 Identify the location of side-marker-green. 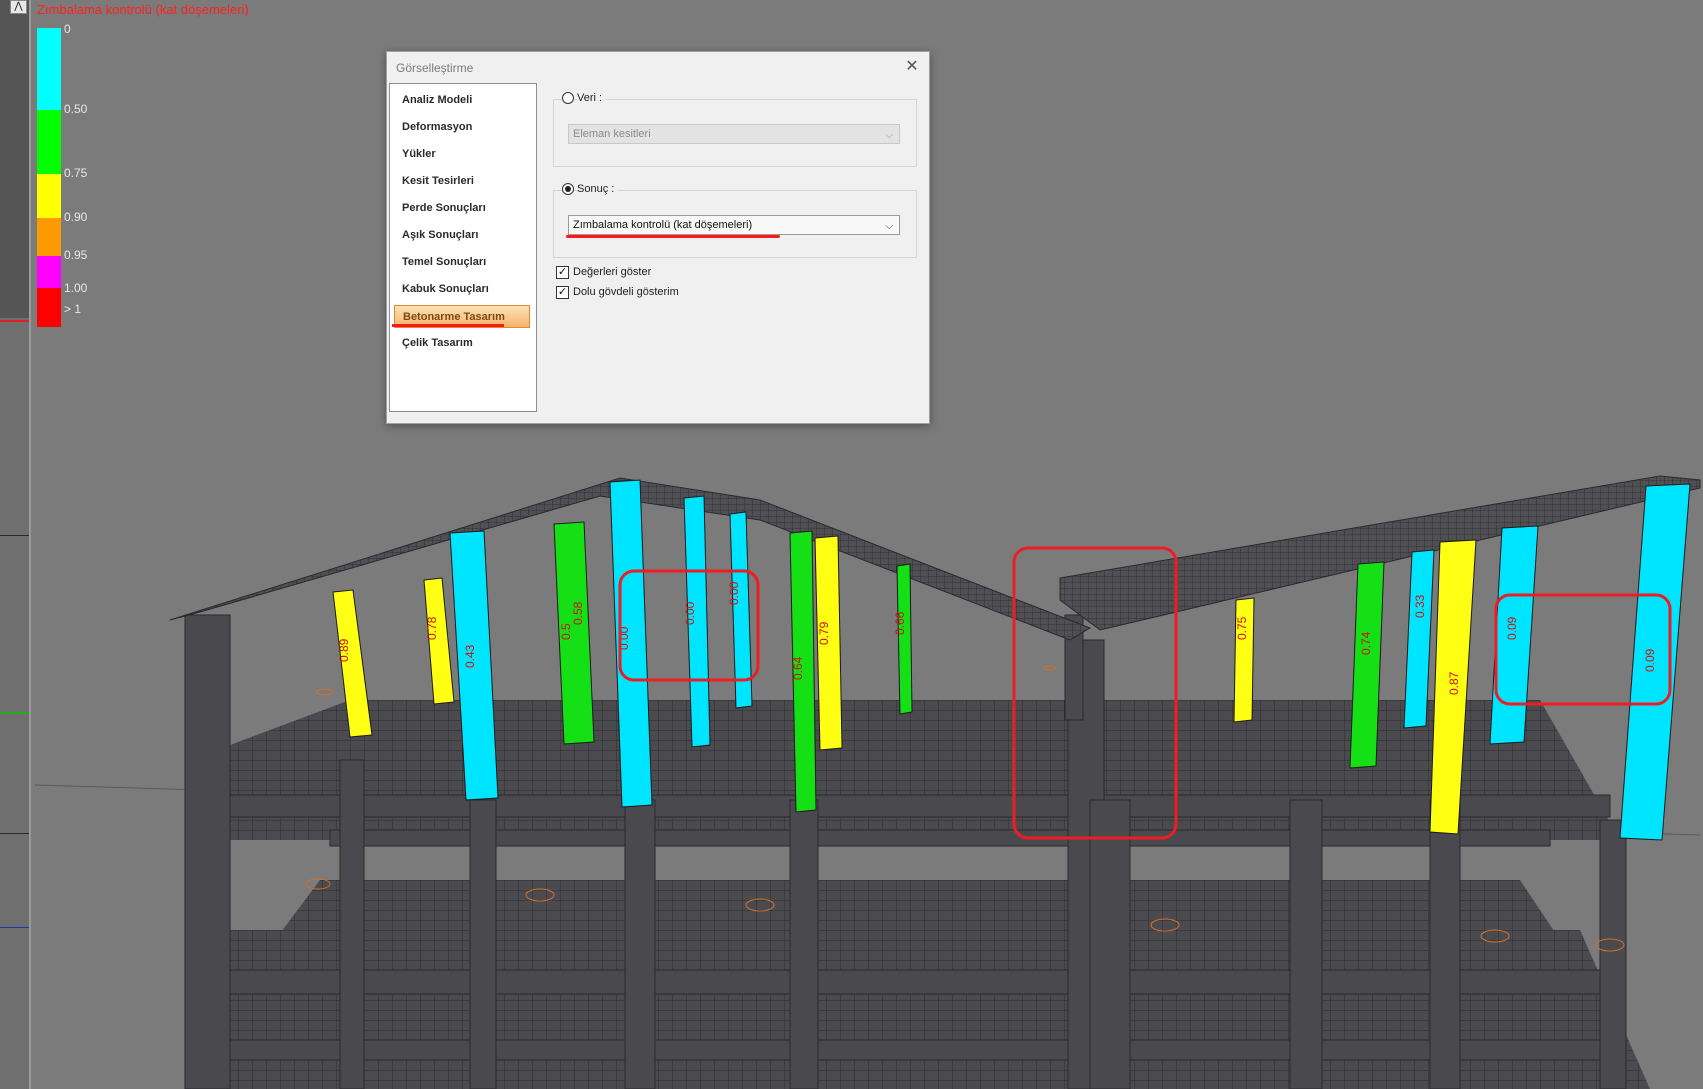
(14, 713).